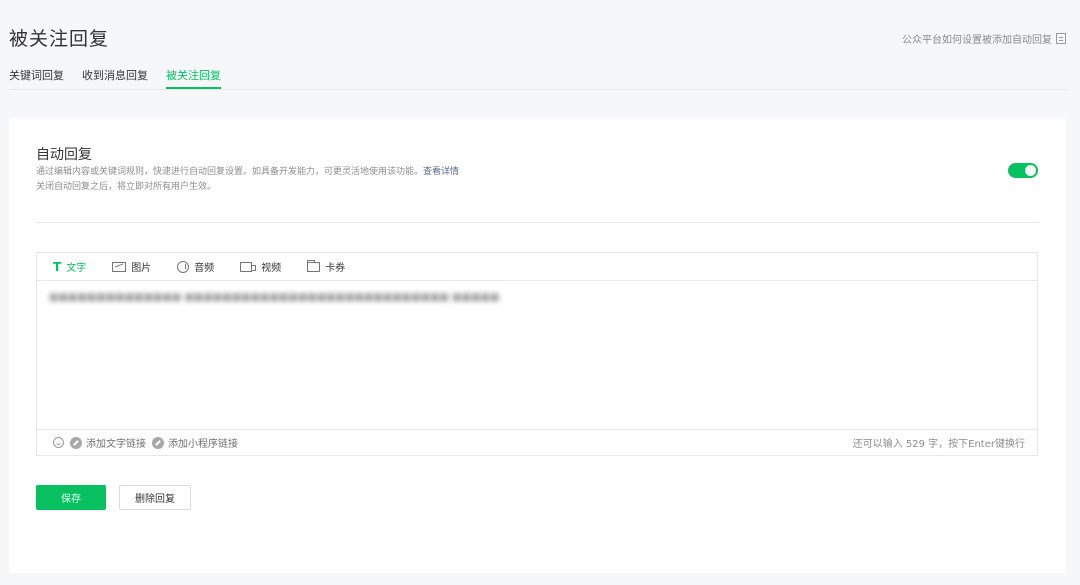 This screenshot has height=585, width=1080. I want to click on help-link: 公众平台如何设置被添加自动回复, so click(984, 38).